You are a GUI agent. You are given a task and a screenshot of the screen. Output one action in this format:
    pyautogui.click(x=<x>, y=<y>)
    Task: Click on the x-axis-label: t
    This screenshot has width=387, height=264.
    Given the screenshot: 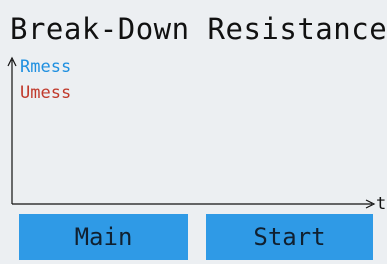 What is the action you would take?
    pyautogui.click(x=381, y=204)
    